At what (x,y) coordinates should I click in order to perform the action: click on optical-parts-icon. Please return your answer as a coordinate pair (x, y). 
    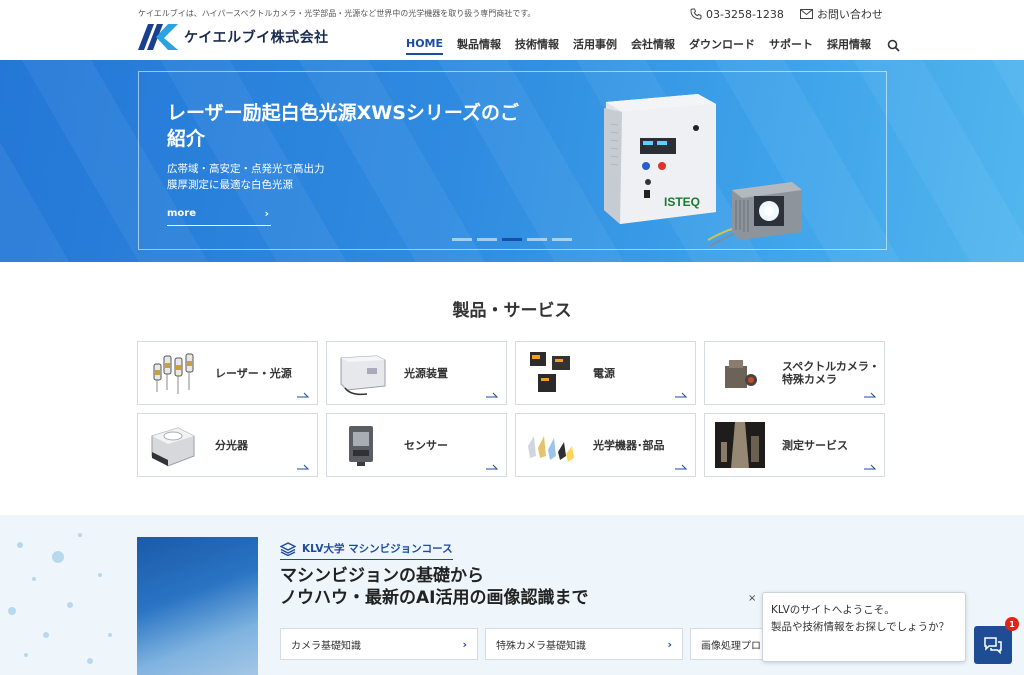
    Looking at the image, I should click on (551, 449).